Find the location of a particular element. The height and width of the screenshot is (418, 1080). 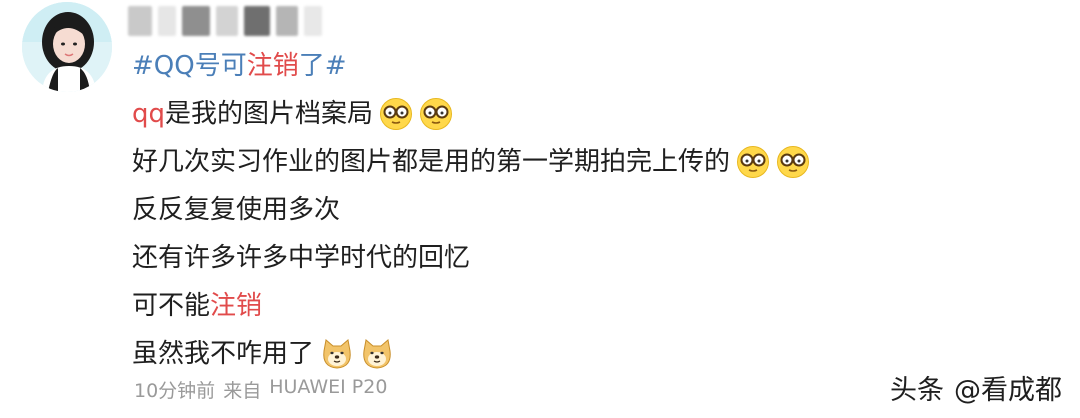

line-text: 是我的图片档案局 is located at coordinates (269, 114).